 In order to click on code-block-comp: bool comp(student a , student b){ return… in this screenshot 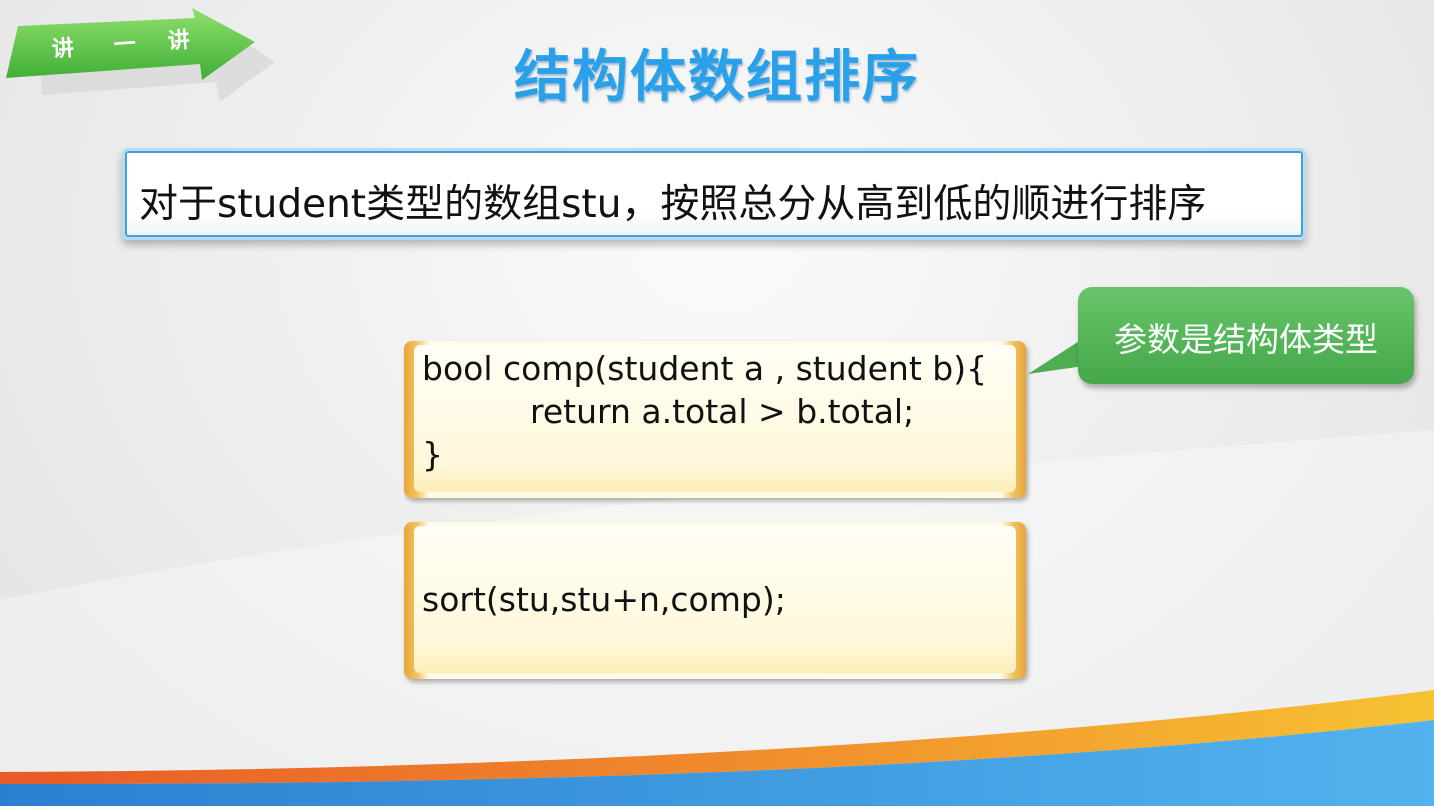, I will do `click(715, 419)`.